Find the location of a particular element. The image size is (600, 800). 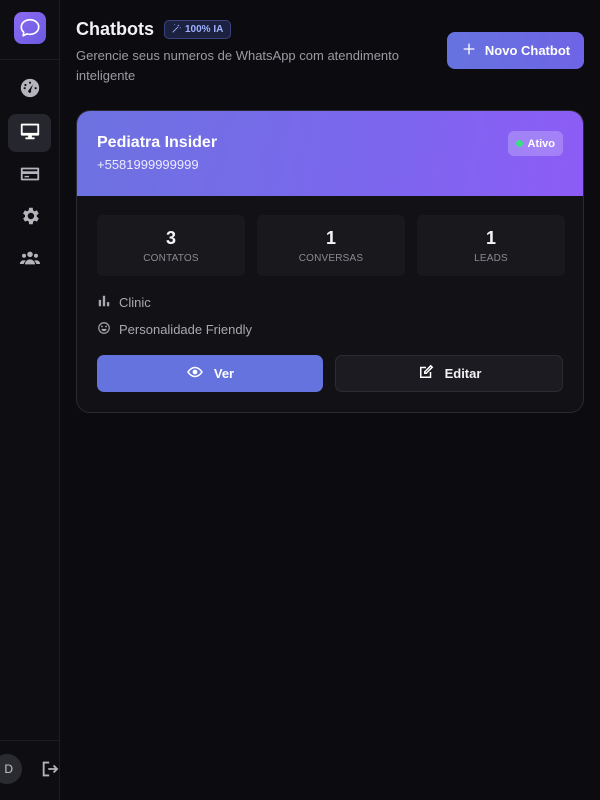

logout-icon is located at coordinates (51, 772).